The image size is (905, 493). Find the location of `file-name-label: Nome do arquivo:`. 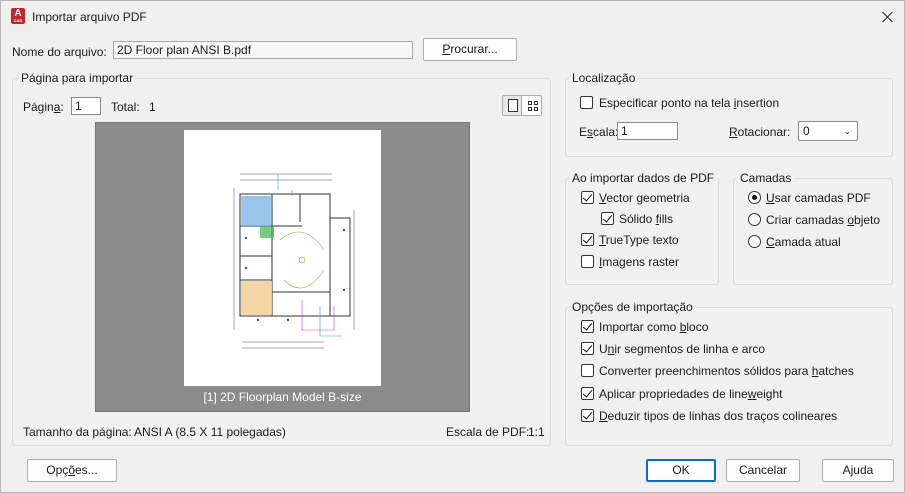

file-name-label: Nome do arquivo: is located at coordinates (59, 52).